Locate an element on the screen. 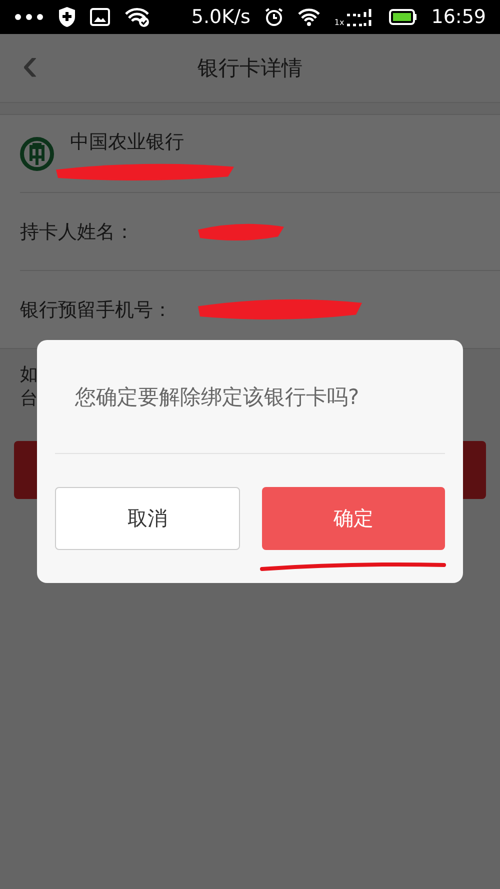 The image size is (500, 889). confirm-button: 确定 is located at coordinates (353, 518).